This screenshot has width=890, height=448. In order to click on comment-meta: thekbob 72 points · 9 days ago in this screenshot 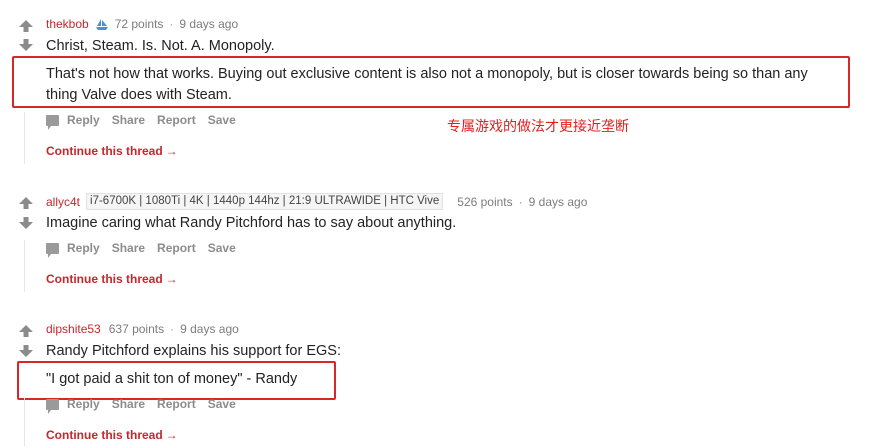, I will do `click(142, 24)`.